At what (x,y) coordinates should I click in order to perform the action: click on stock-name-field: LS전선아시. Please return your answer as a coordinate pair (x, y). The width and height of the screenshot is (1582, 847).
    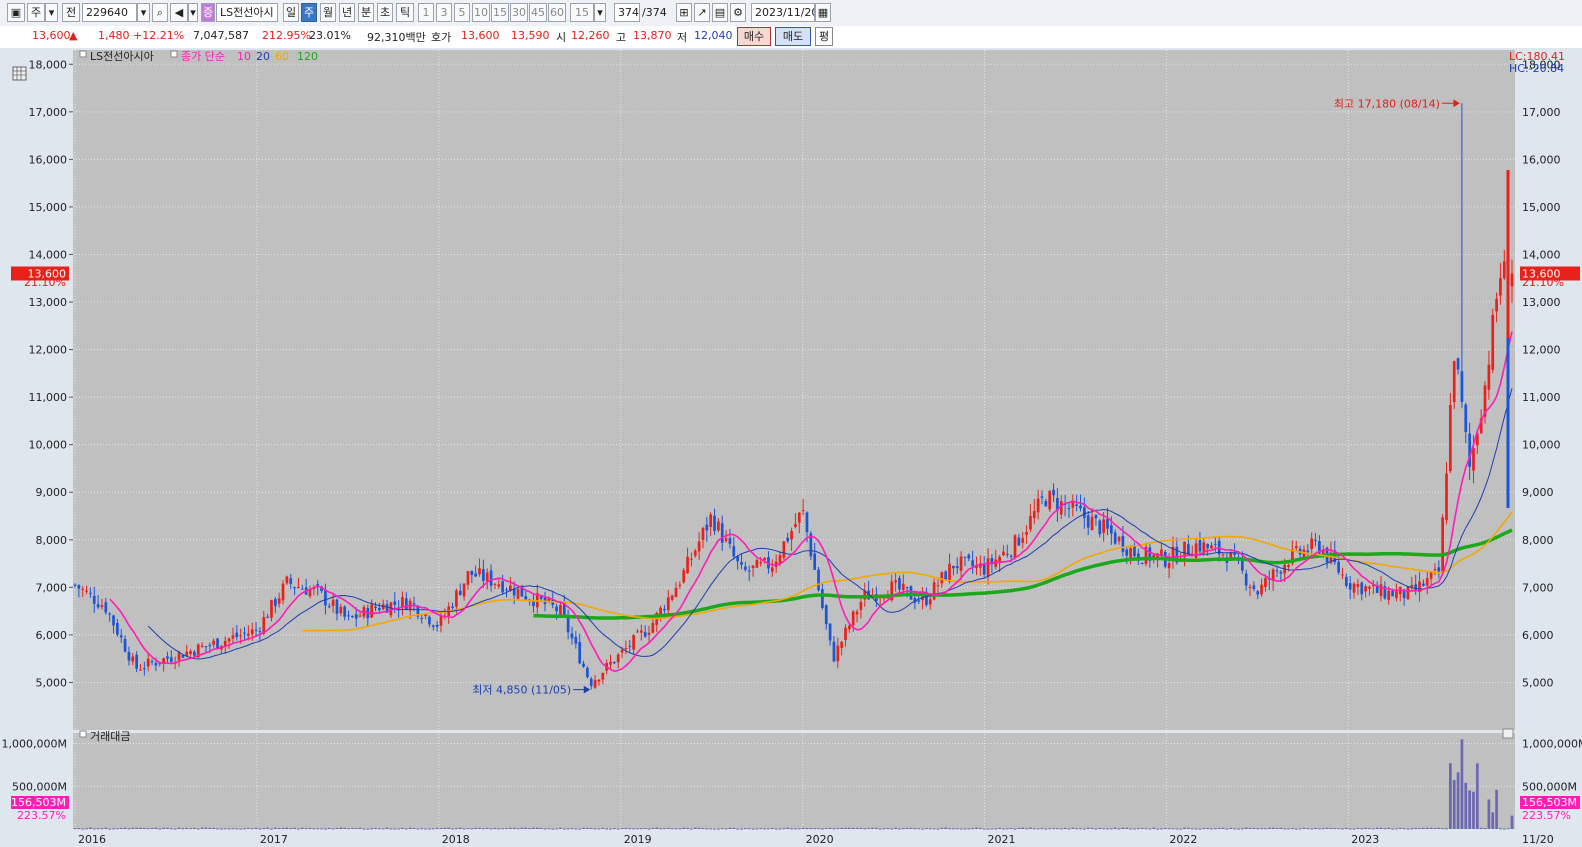
    Looking at the image, I should click on (247, 12).